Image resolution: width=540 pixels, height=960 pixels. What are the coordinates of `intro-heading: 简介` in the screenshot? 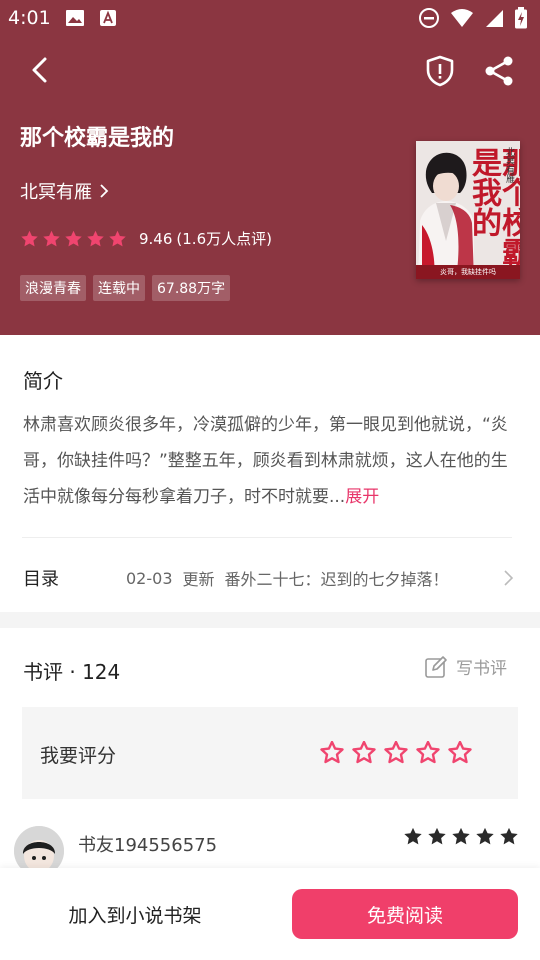 It's located at (43, 381).